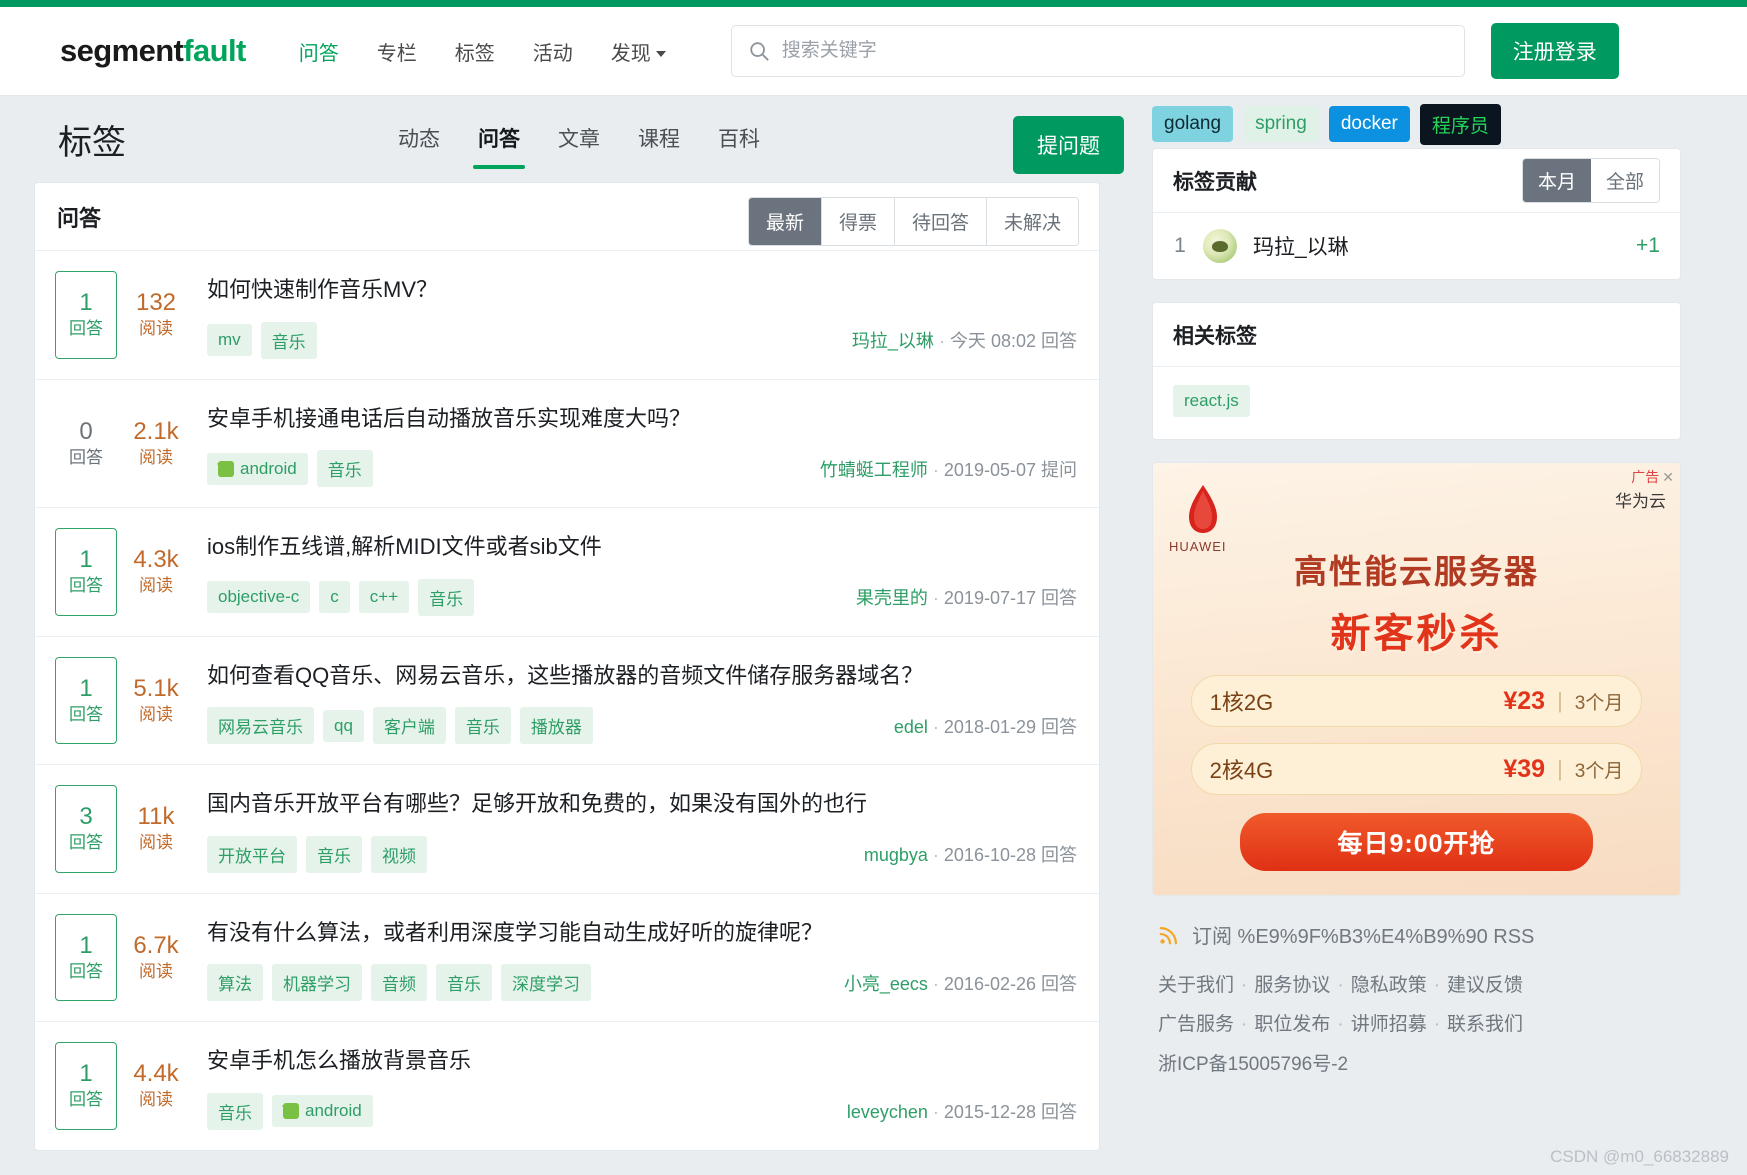 This screenshot has height=1175, width=1747. Describe the element at coordinates (739, 139) in the screenshot. I see `tab-wiki: 百科` at that location.